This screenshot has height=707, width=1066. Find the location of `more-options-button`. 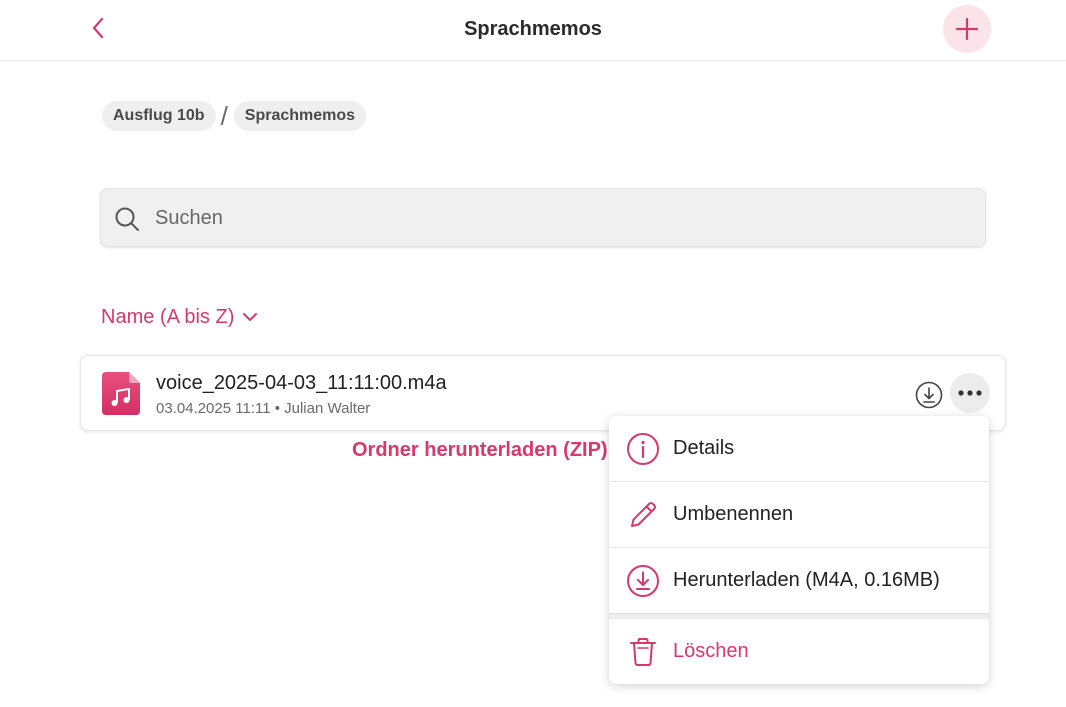

more-options-button is located at coordinates (970, 393).